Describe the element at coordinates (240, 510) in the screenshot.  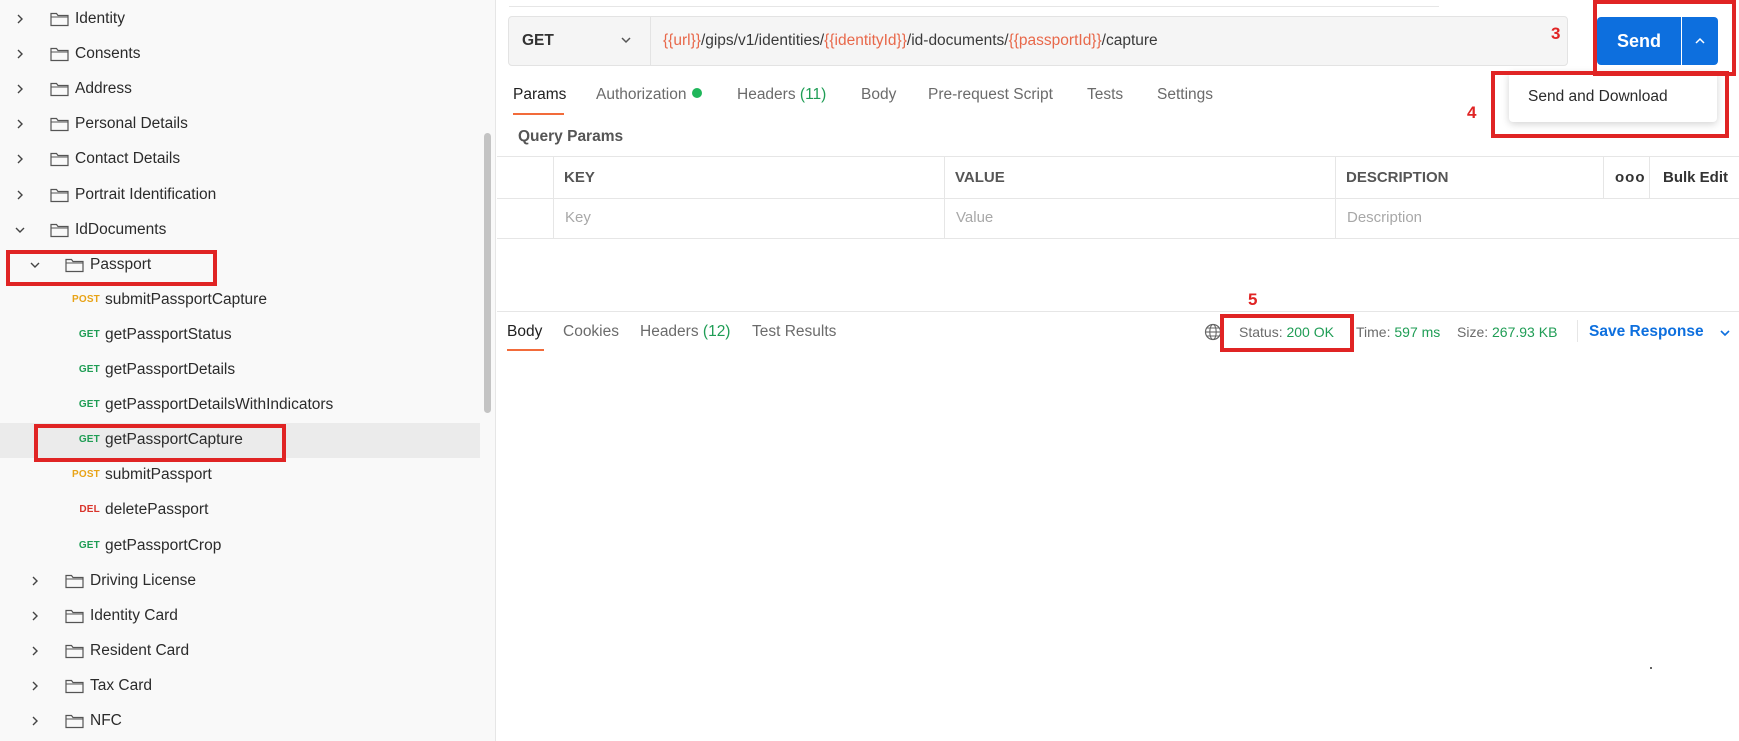
I see `tree-request: DEL deletePassport` at that location.